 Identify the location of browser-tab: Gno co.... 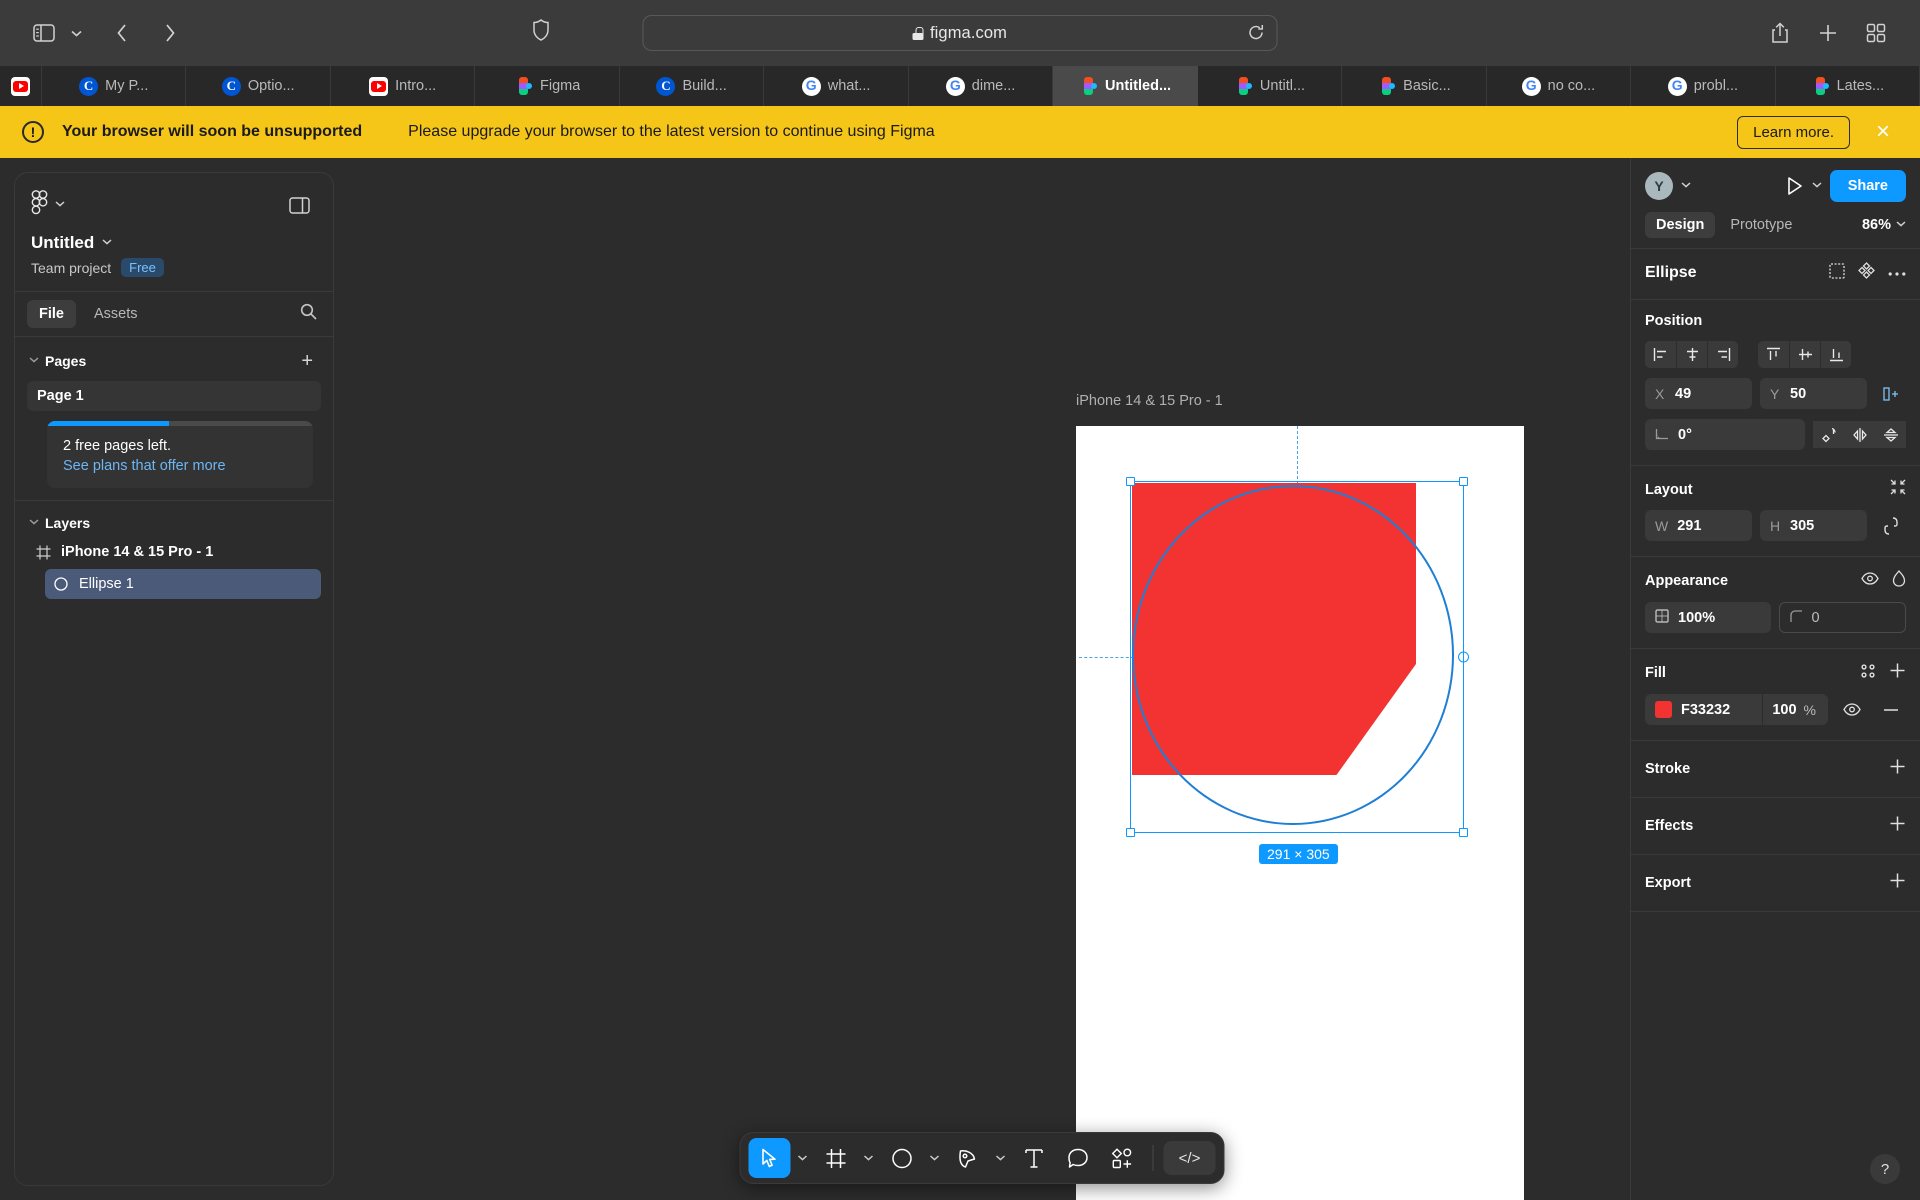
(1559, 86).